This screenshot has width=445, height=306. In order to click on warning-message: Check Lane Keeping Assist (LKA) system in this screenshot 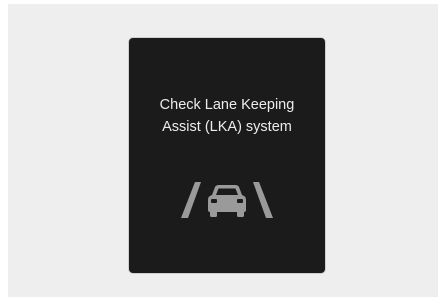, I will do `click(227, 116)`.